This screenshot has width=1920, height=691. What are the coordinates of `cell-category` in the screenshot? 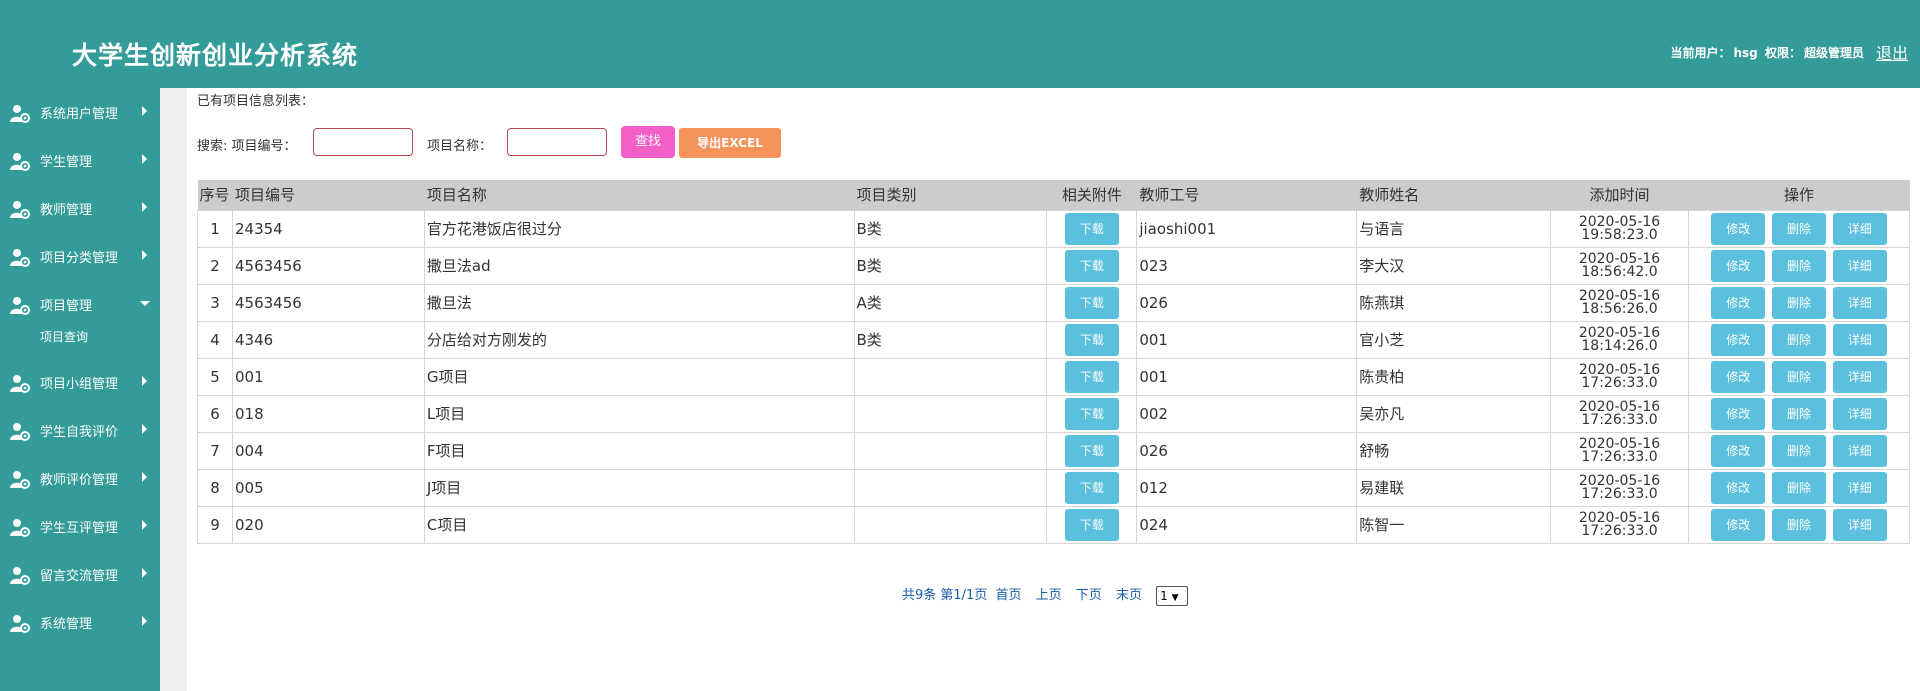 It's located at (950, 450).